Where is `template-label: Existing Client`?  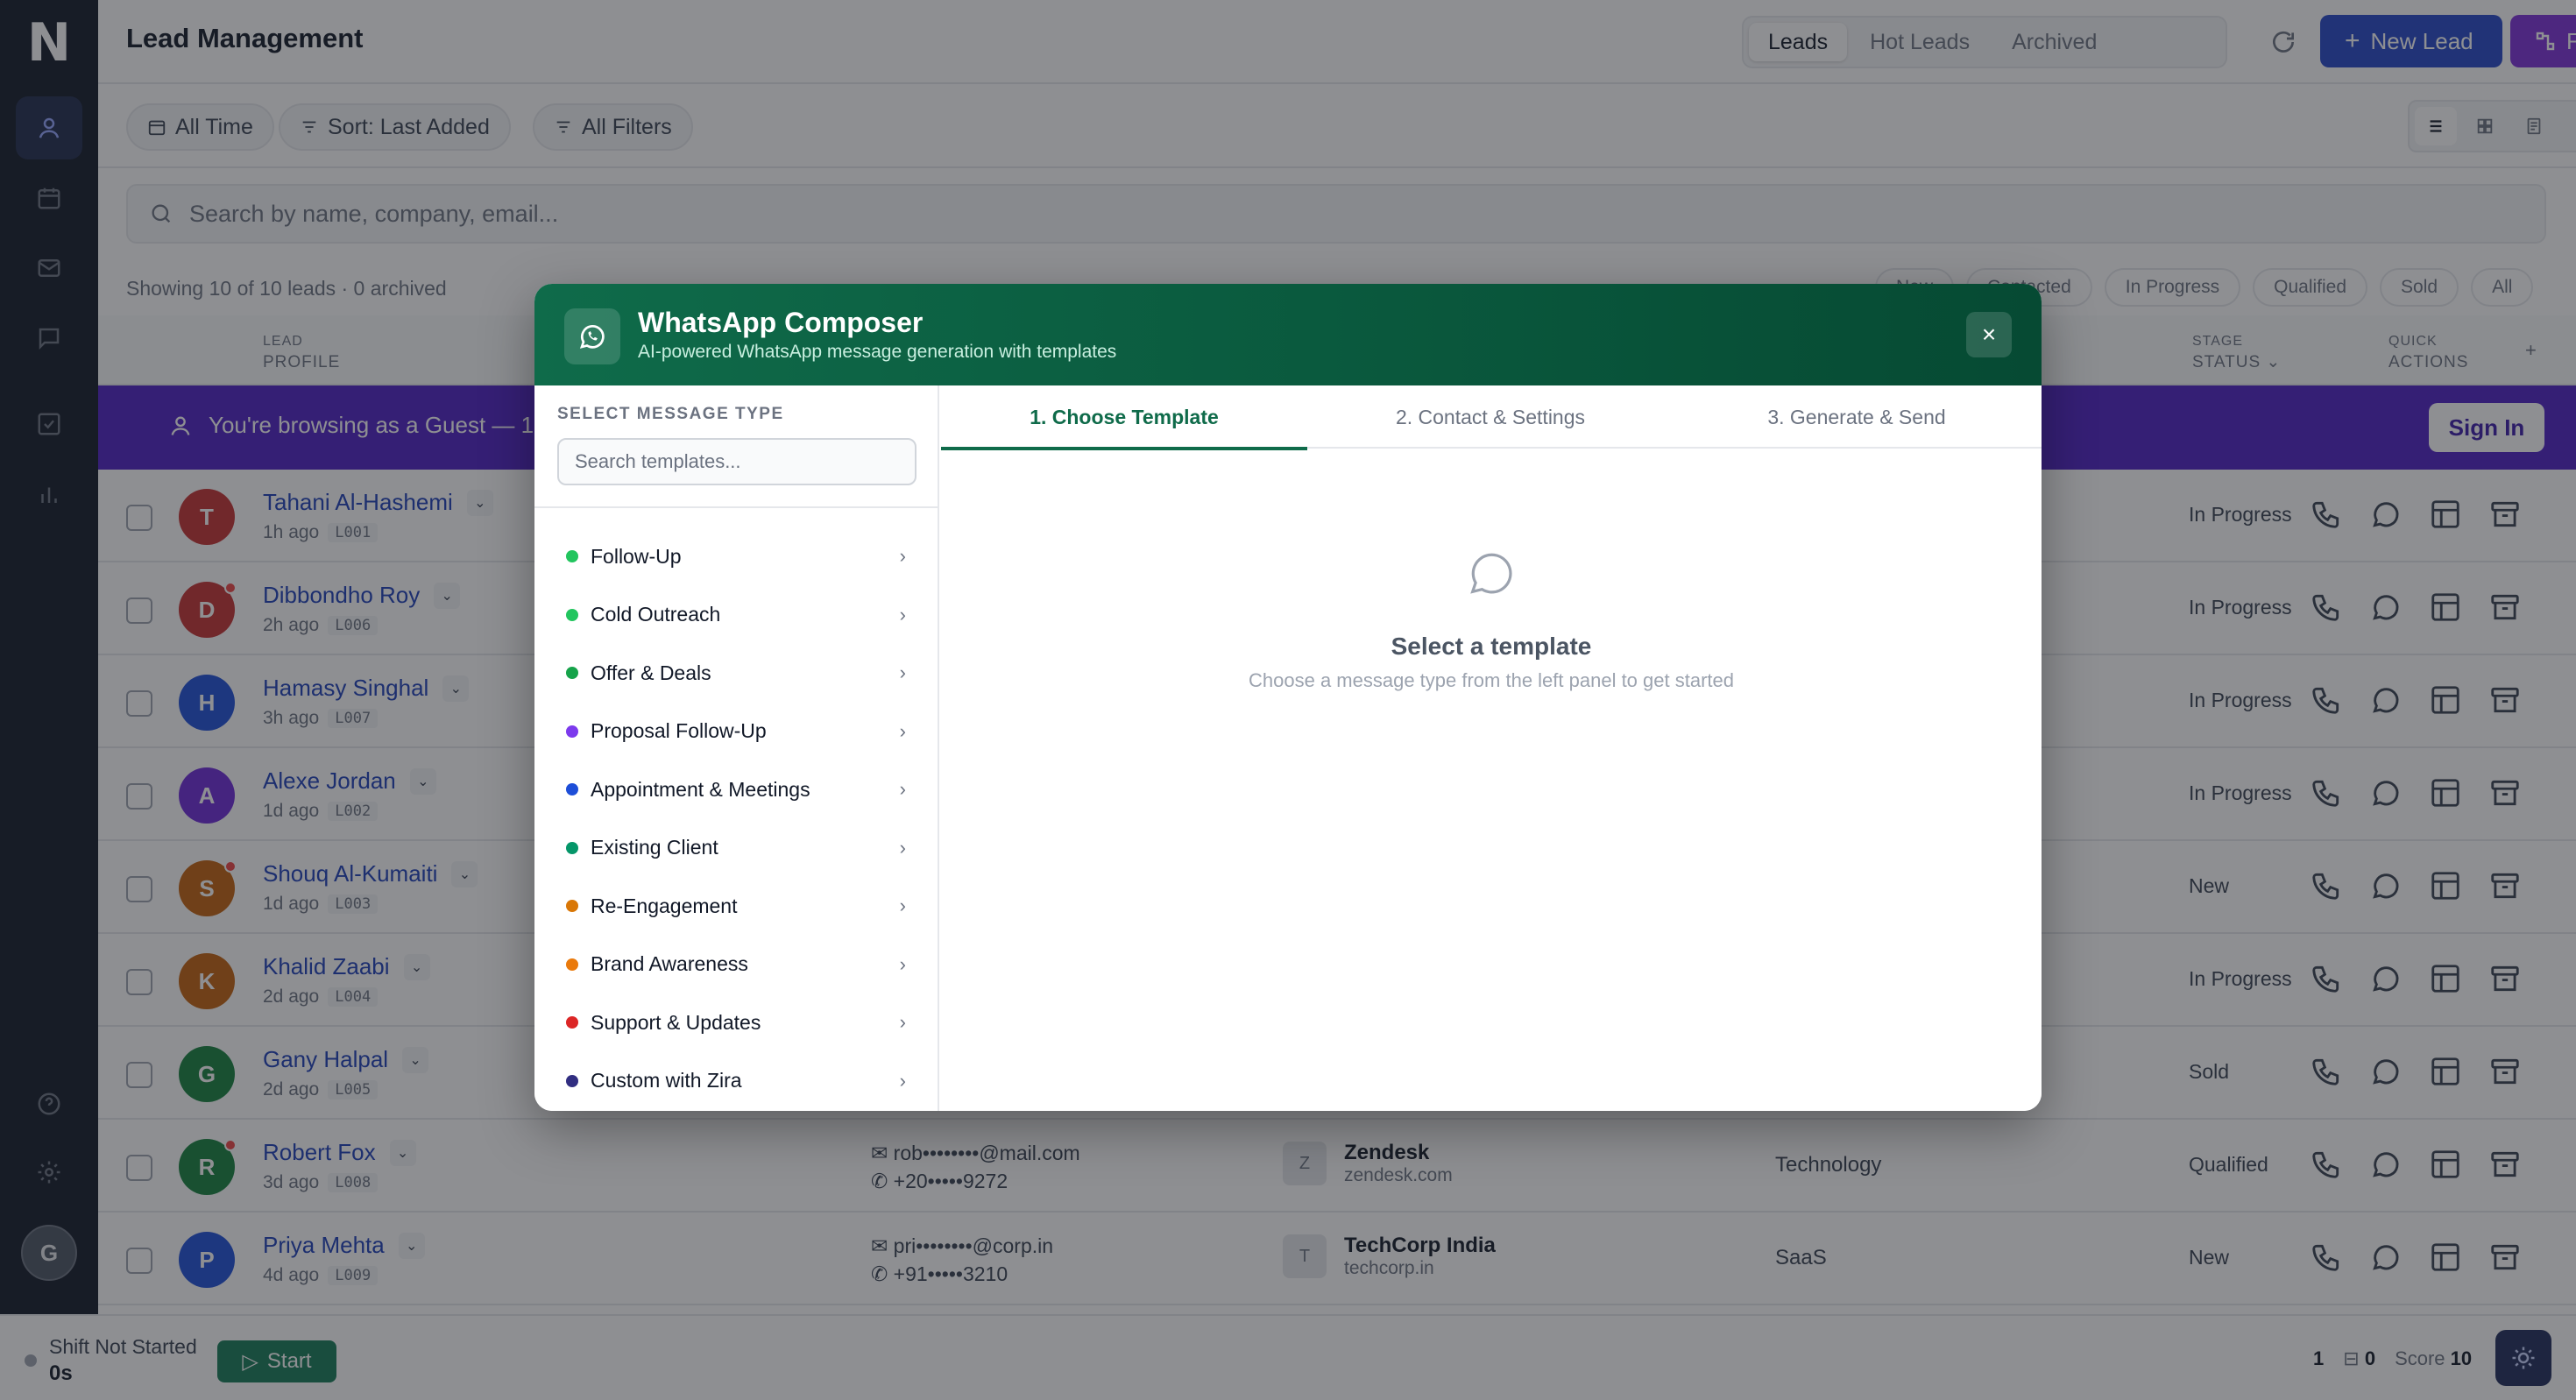 template-label: Existing Client is located at coordinates (654, 847).